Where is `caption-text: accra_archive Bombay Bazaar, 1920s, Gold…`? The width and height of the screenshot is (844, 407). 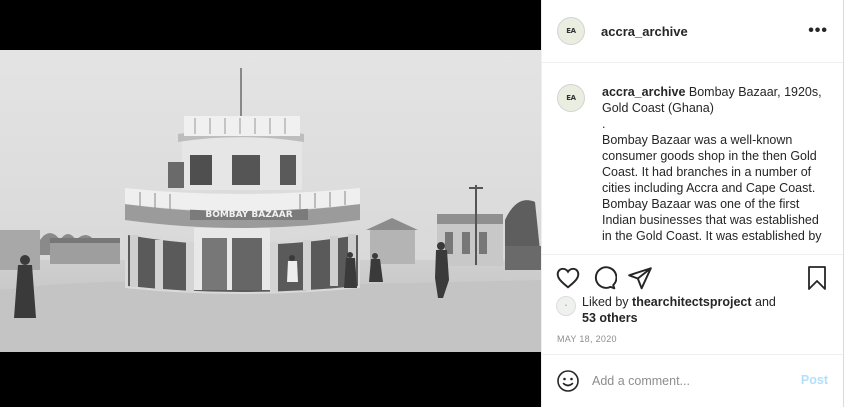
caption-text: accra_archive Bombay Bazaar, 1920s, Gold… is located at coordinates (712, 164).